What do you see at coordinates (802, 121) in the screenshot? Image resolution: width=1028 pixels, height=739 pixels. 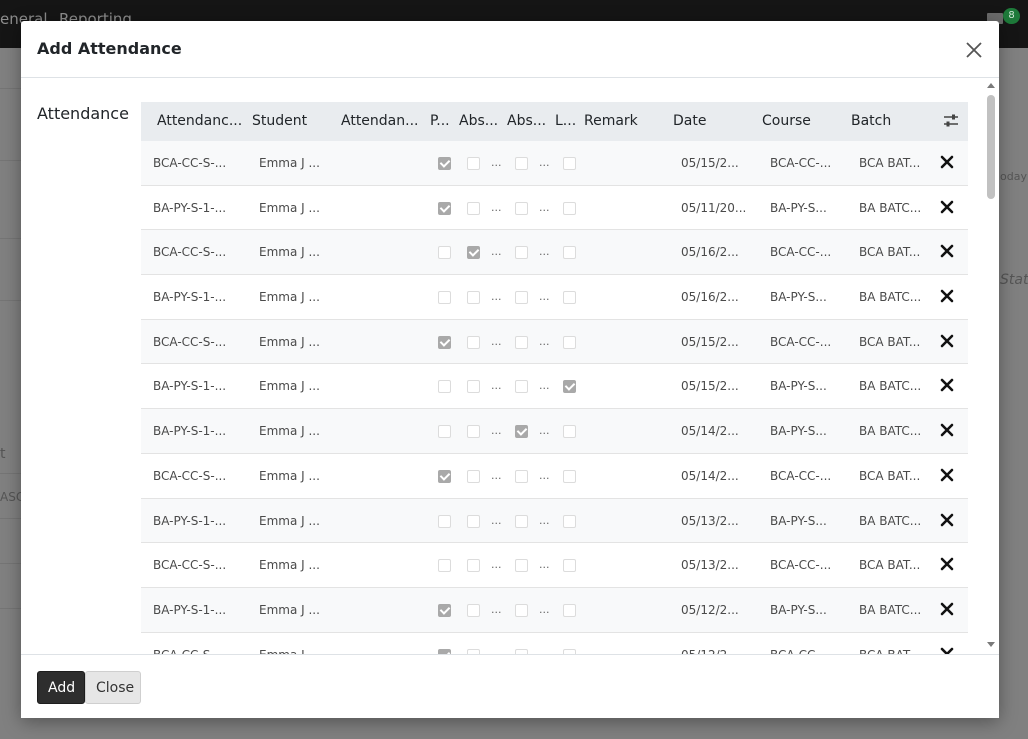 I see `col-course: Course` at bounding box center [802, 121].